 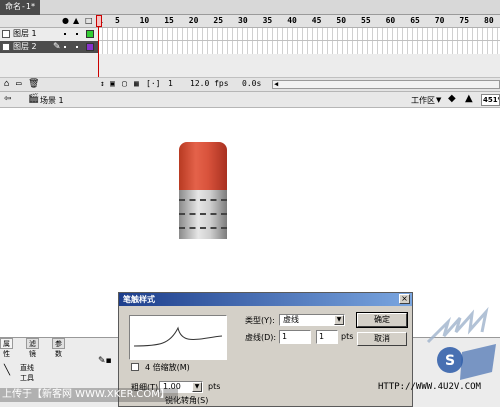 What do you see at coordinates (347, 336) in the screenshot?
I see `gap-unit: pts` at bounding box center [347, 336].